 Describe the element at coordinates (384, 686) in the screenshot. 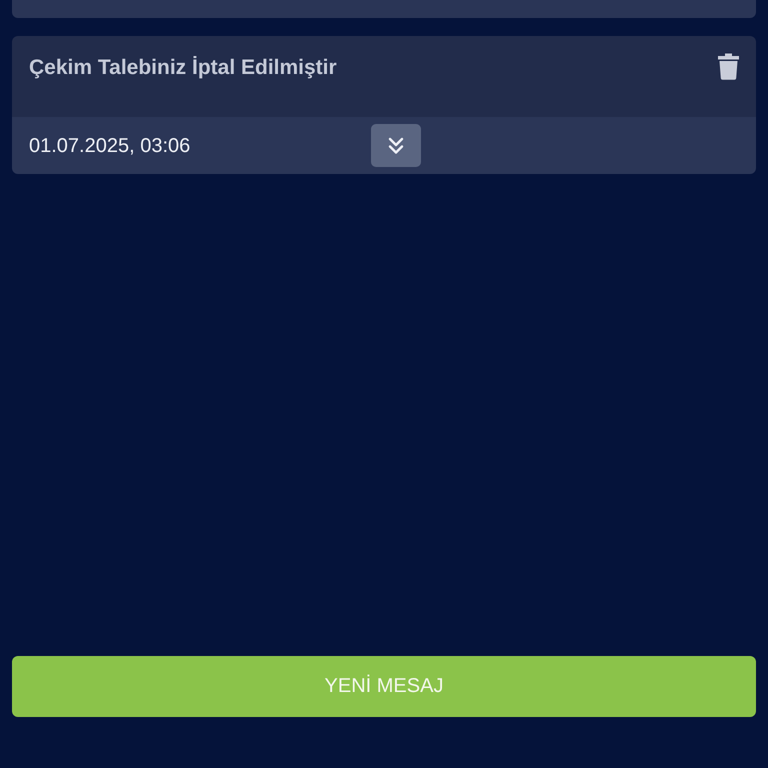

I see `new-message-button: YENİ MESAJ` at that location.